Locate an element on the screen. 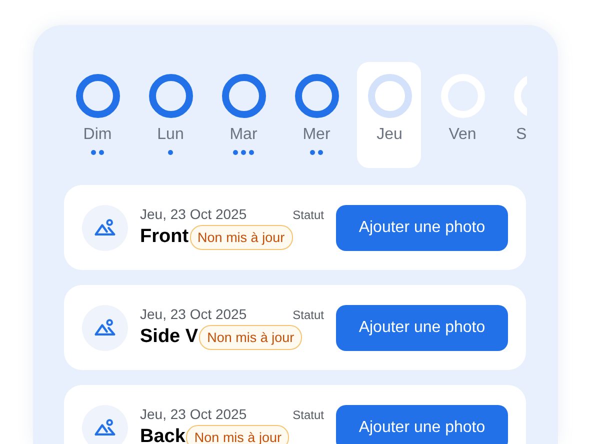 The image size is (590, 444). day-tab: Mer is located at coordinates (316, 115).